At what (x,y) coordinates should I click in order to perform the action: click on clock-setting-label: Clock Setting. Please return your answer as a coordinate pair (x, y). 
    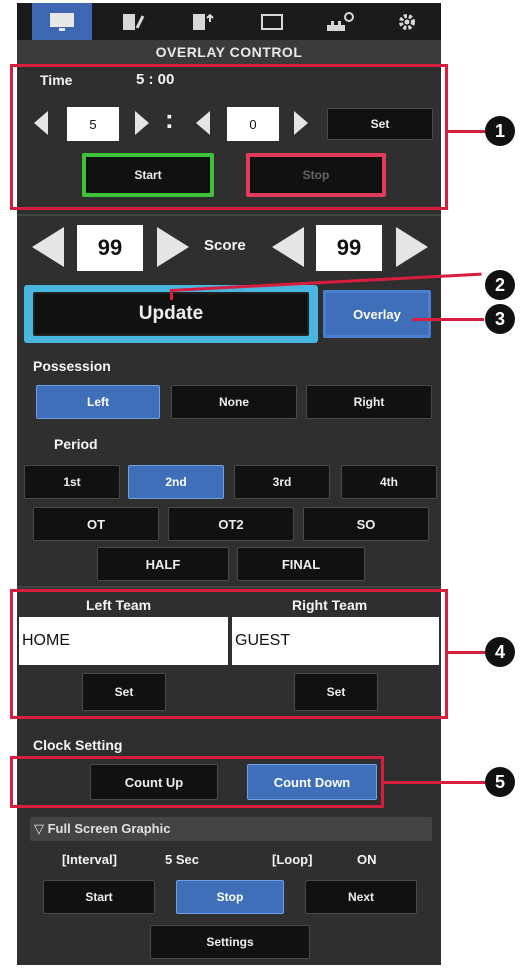
    Looking at the image, I should click on (78, 745).